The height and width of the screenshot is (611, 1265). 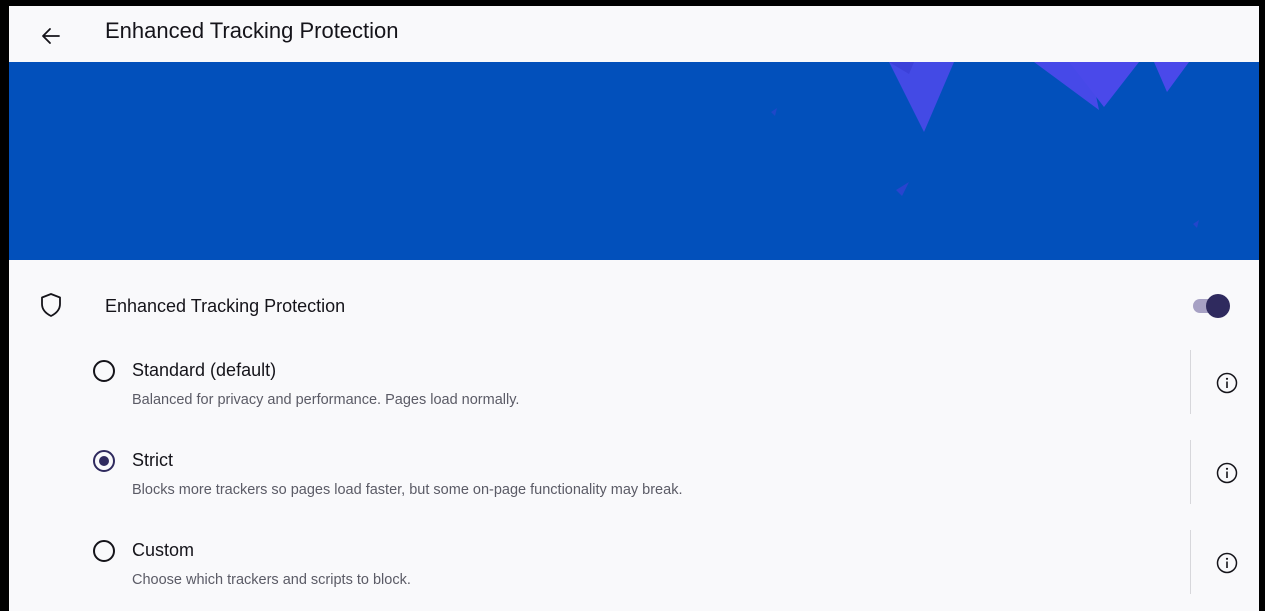 What do you see at coordinates (104, 551) in the screenshot?
I see `radio-custom` at bounding box center [104, 551].